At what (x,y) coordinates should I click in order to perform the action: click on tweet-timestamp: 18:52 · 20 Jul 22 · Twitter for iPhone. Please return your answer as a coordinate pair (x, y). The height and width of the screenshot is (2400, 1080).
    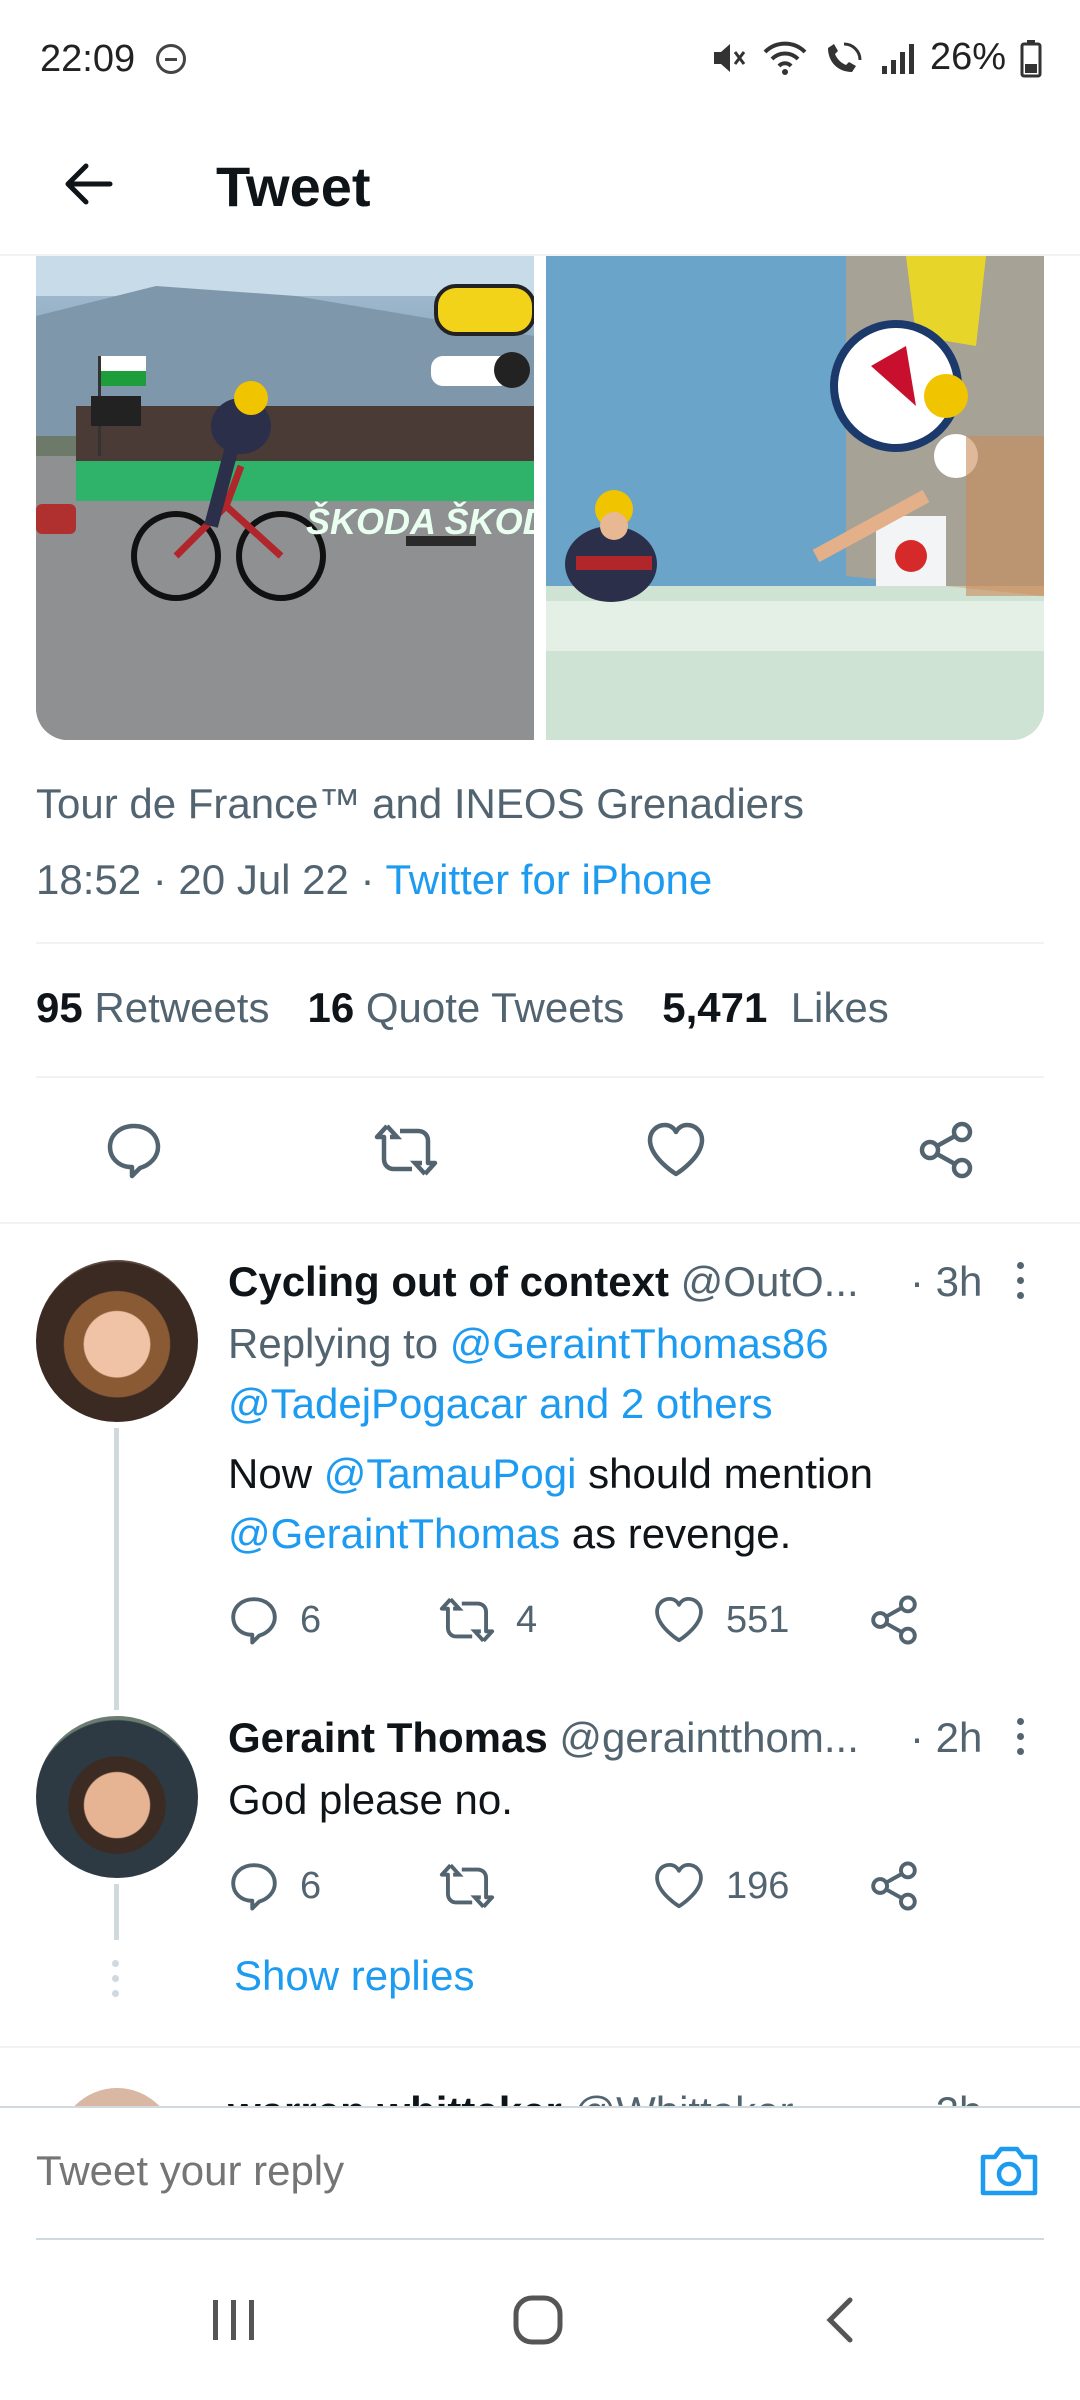
    Looking at the image, I should click on (374, 880).